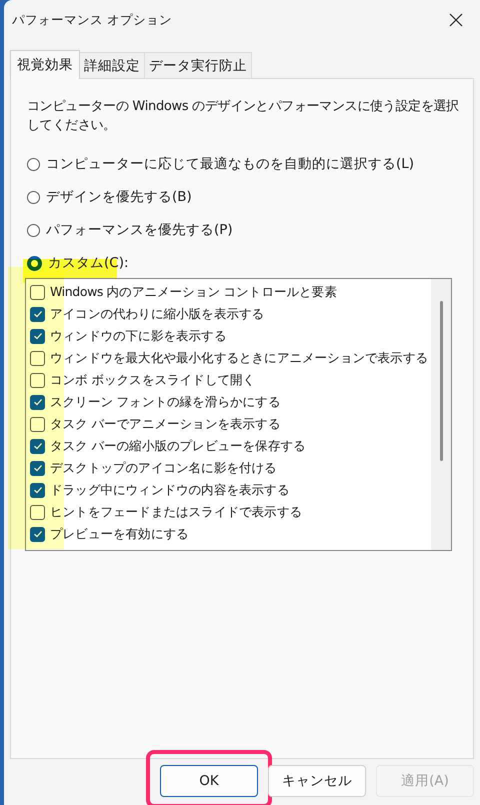 The height and width of the screenshot is (805, 480). I want to click on option-label: ヒントをフェードまたはスライドで表示する, so click(176, 512).